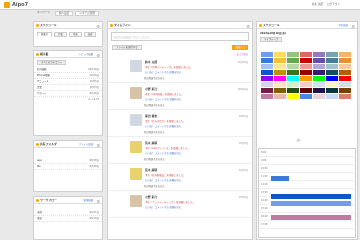 The width and height of the screenshot is (360, 240). What do you see at coordinates (271, 39) in the screenshot?
I see `group-select: マイグループ` at bounding box center [271, 39].